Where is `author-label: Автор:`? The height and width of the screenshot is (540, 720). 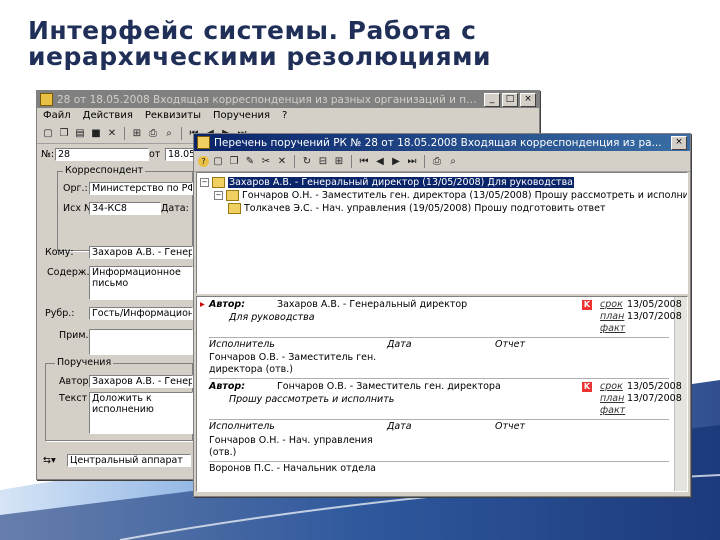 author-label: Автор: is located at coordinates (227, 304).